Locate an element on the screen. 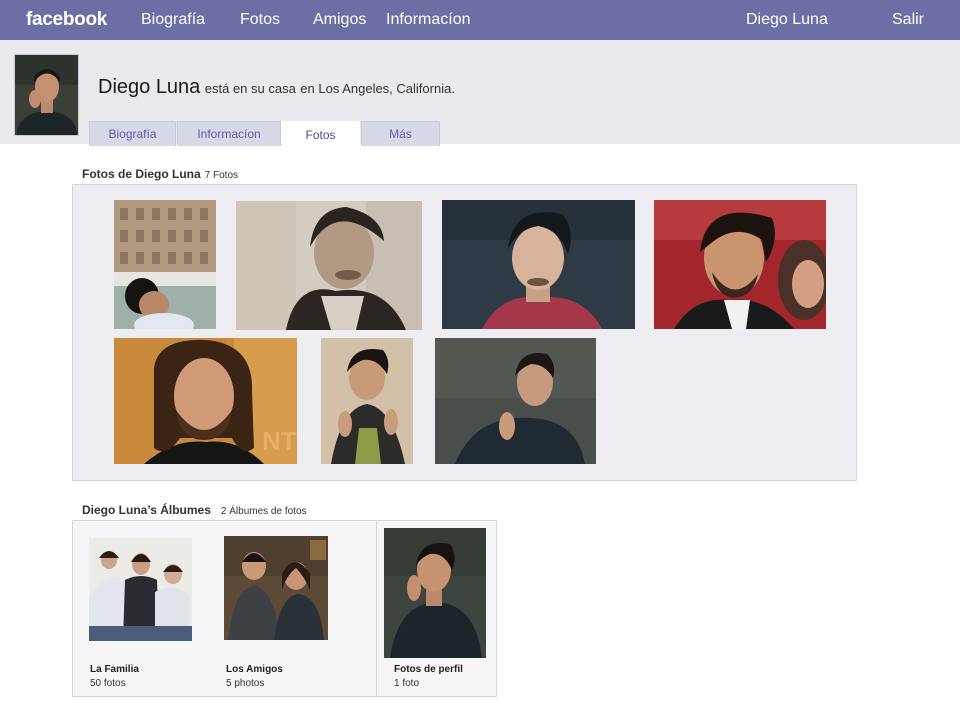  photos-section-title: Fotos de Diego Luna 7 Fotos is located at coordinates (160, 174).